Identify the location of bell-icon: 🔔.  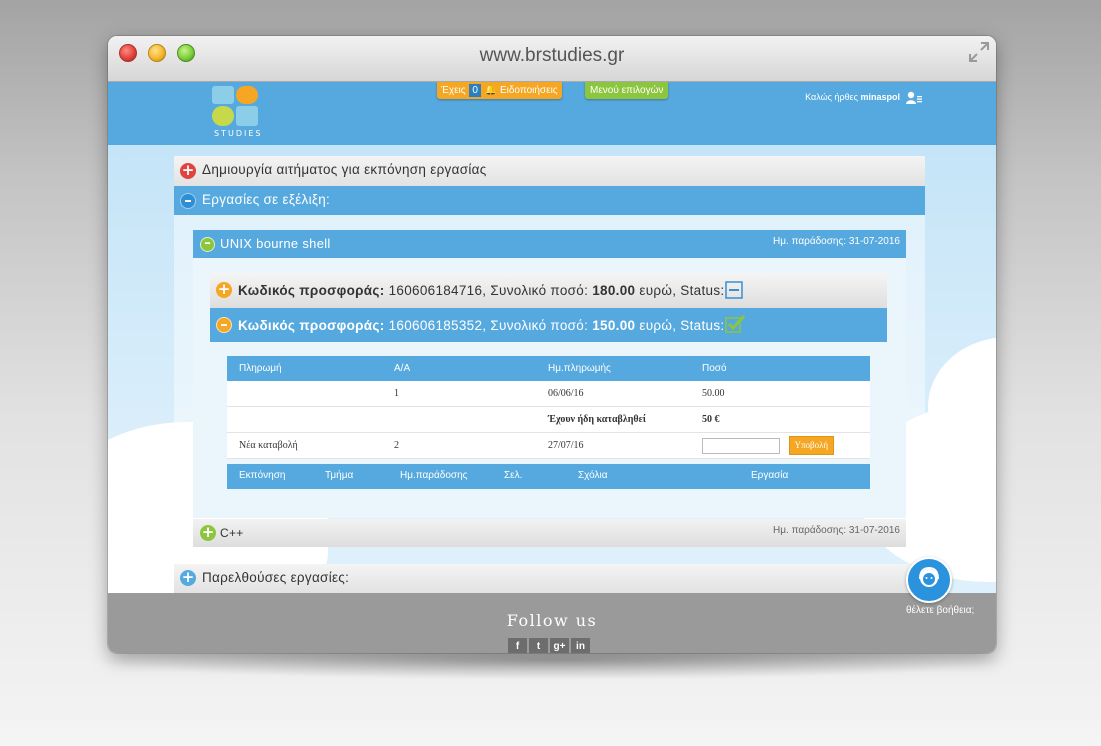
(491, 90).